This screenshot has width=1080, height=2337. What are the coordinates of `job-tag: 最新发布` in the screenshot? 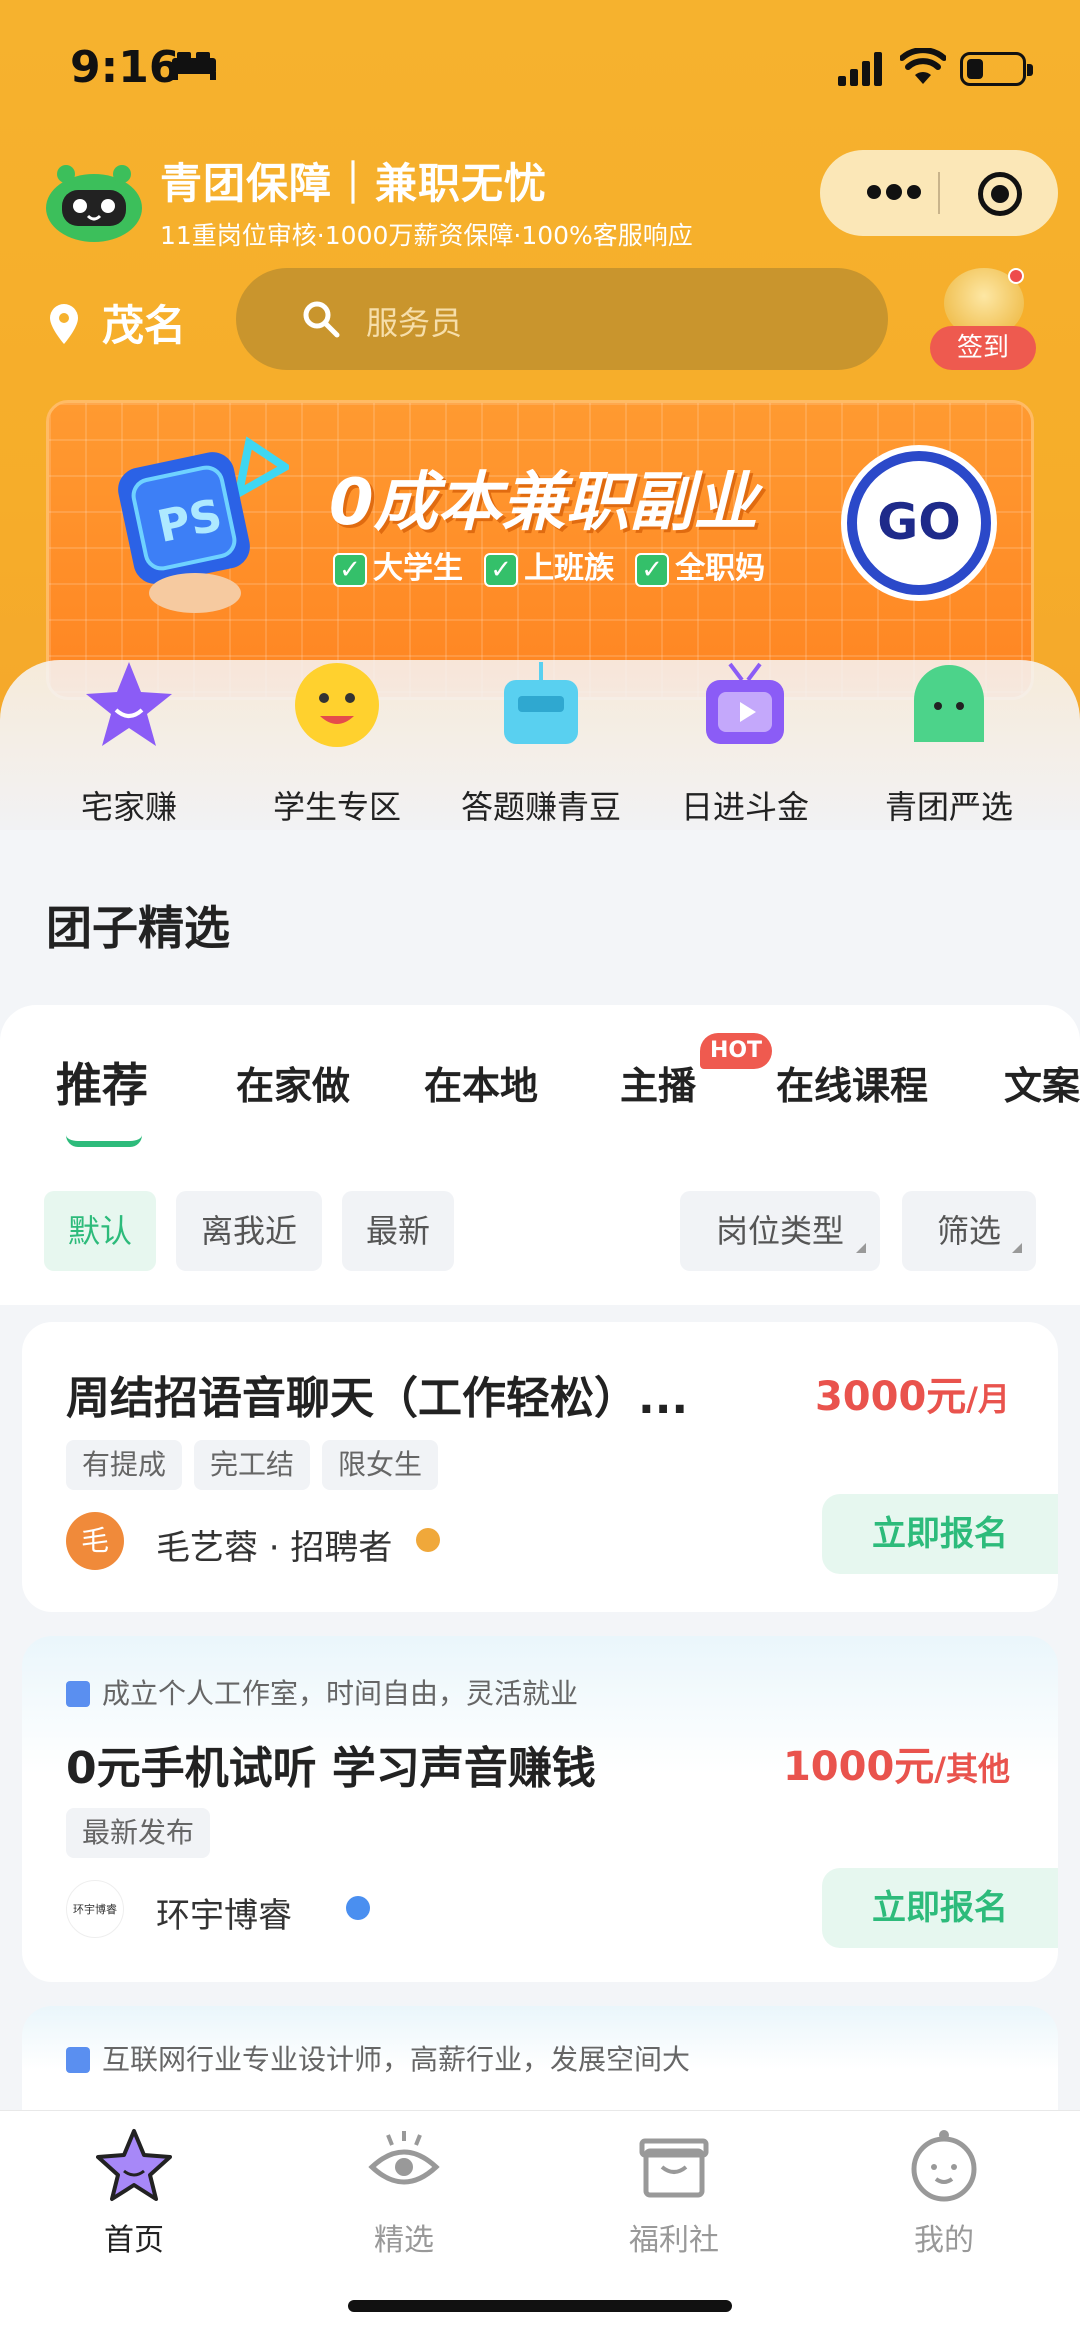 It's located at (138, 1833).